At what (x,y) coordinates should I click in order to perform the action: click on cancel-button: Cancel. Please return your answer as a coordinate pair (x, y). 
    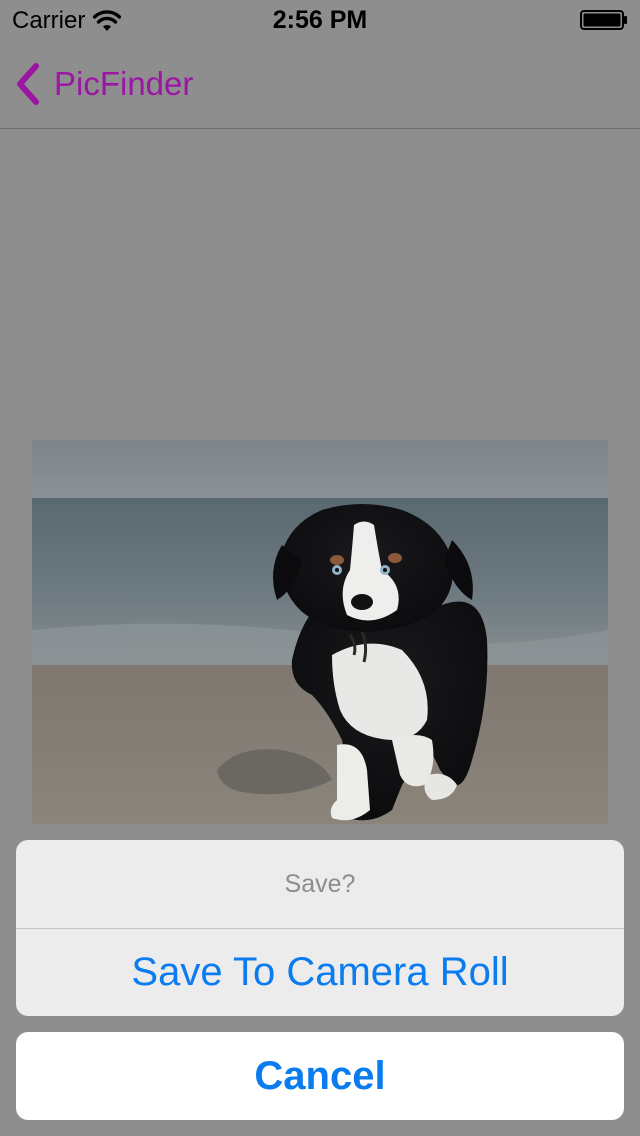
    Looking at the image, I should click on (320, 1076).